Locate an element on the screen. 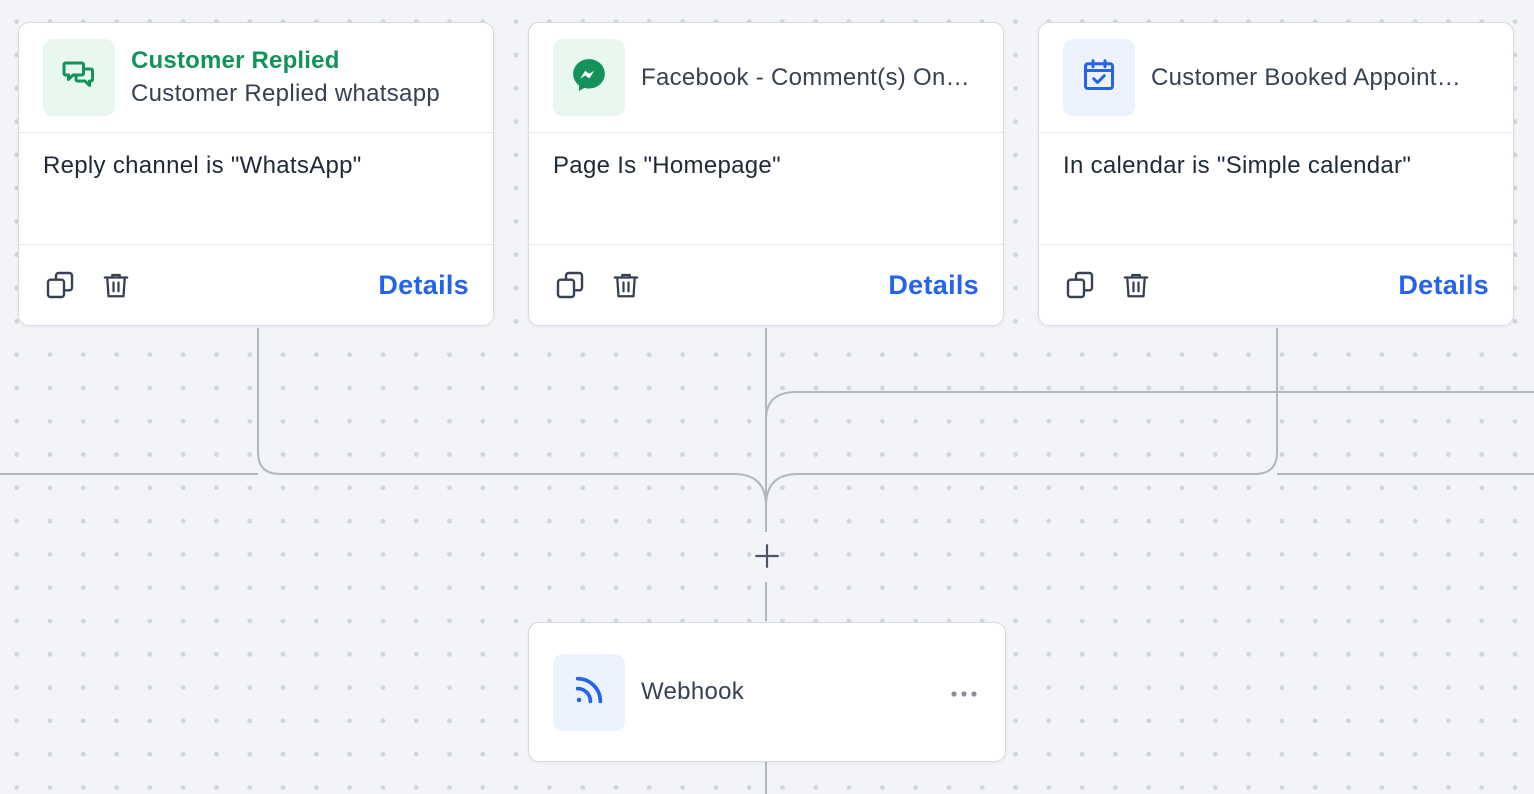 The width and height of the screenshot is (1534, 794). more-options-button is located at coordinates (964, 694).